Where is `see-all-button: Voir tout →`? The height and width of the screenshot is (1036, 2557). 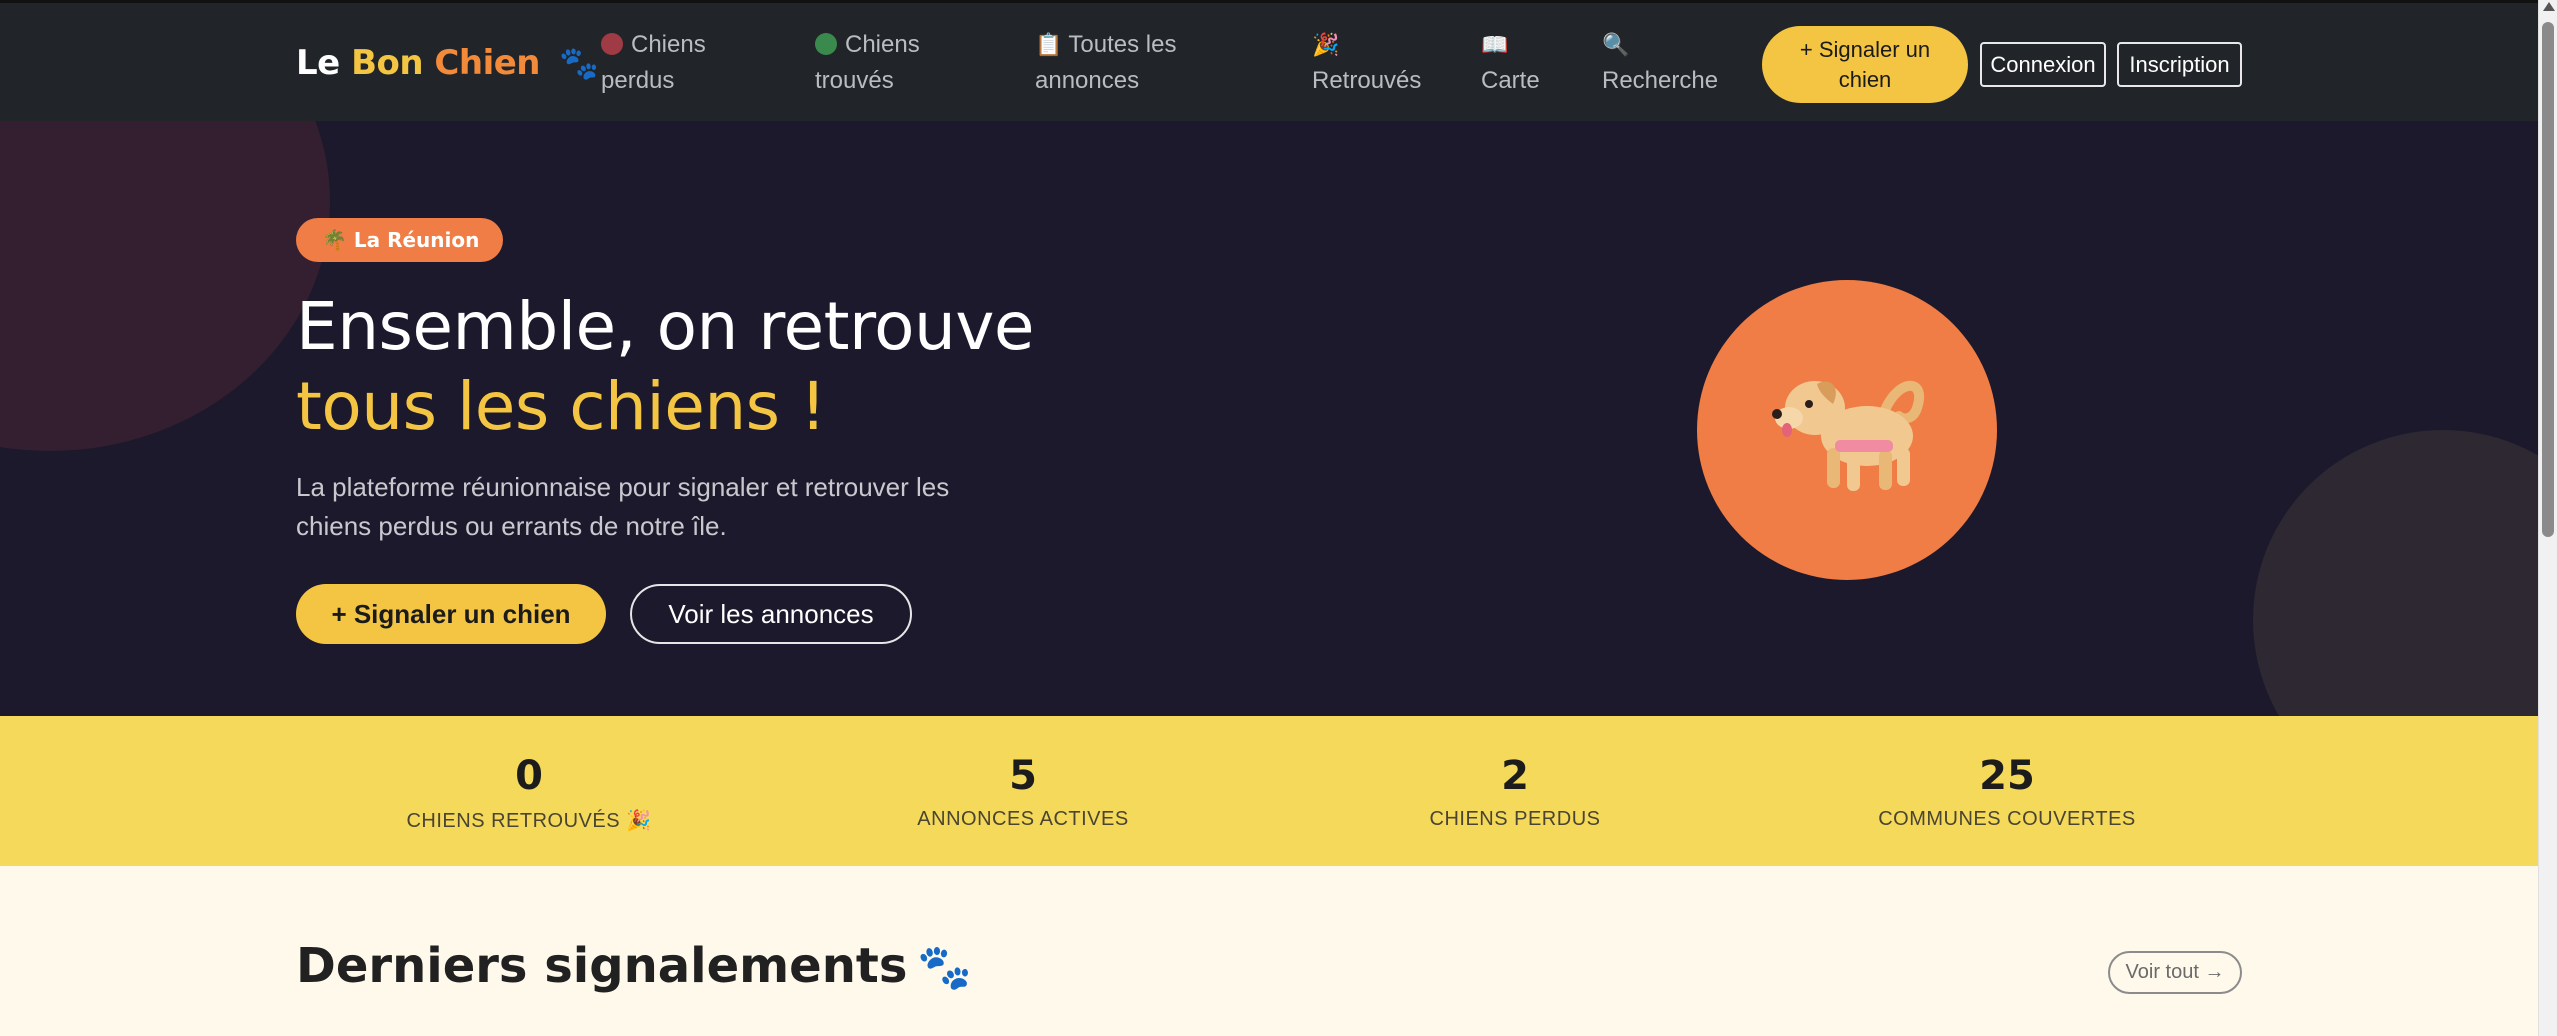 see-all-button: Voir tout → is located at coordinates (2175, 972).